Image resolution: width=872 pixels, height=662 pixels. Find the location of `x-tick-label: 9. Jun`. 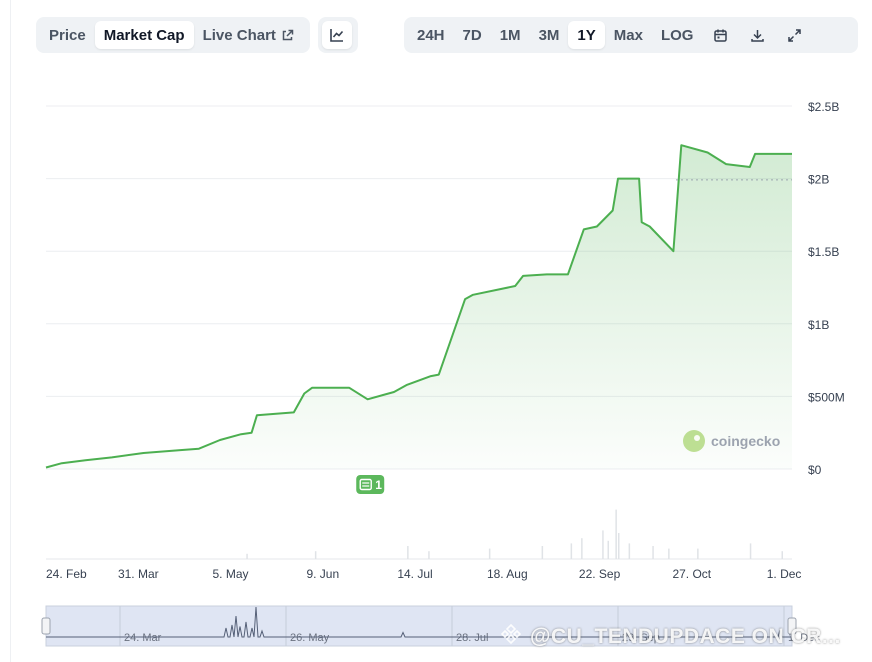

x-tick-label: 9. Jun is located at coordinates (322, 574).